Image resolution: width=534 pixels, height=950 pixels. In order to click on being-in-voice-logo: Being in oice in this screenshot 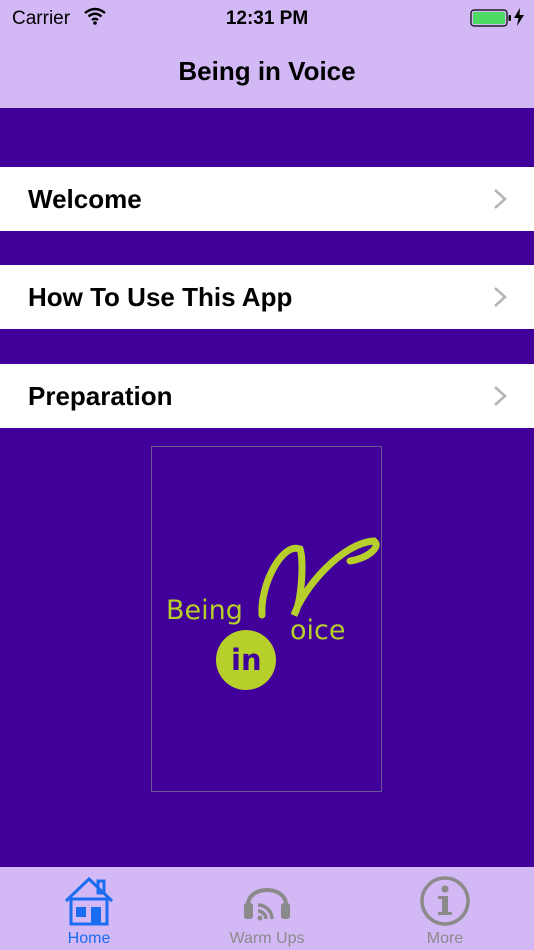, I will do `click(273, 613)`.